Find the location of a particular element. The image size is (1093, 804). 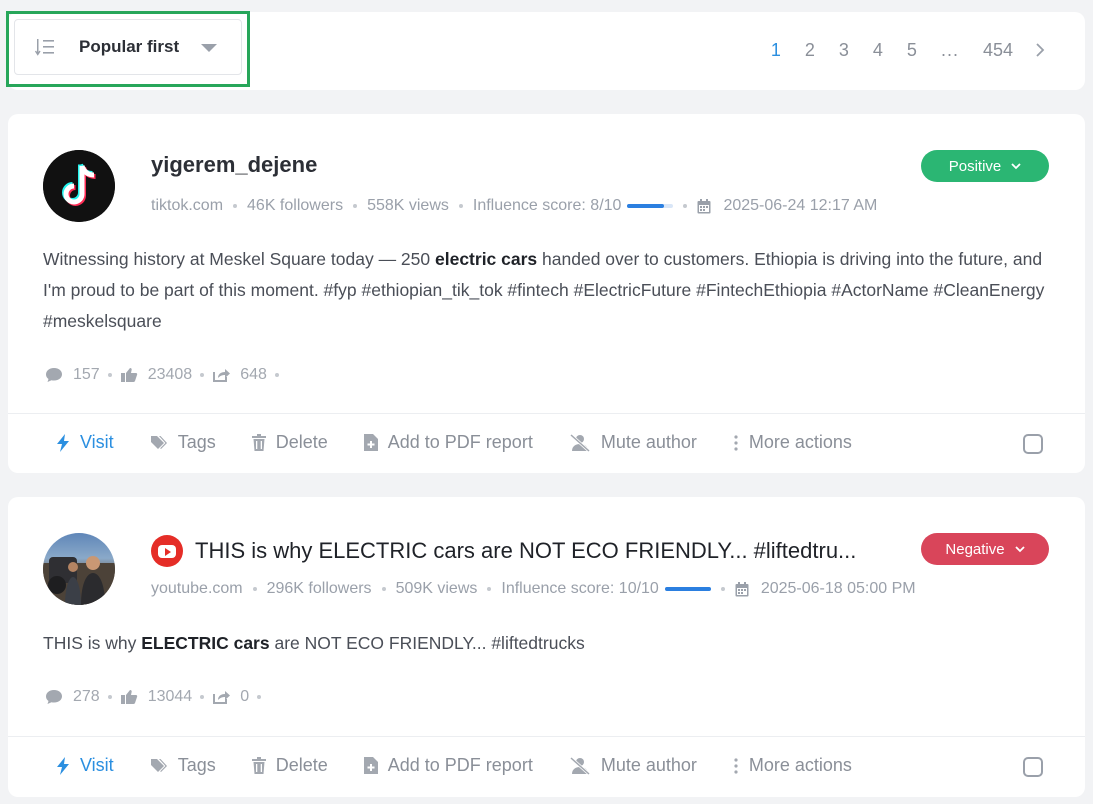

post-datetime: 2025-06-18 05:00 PM is located at coordinates (838, 588).